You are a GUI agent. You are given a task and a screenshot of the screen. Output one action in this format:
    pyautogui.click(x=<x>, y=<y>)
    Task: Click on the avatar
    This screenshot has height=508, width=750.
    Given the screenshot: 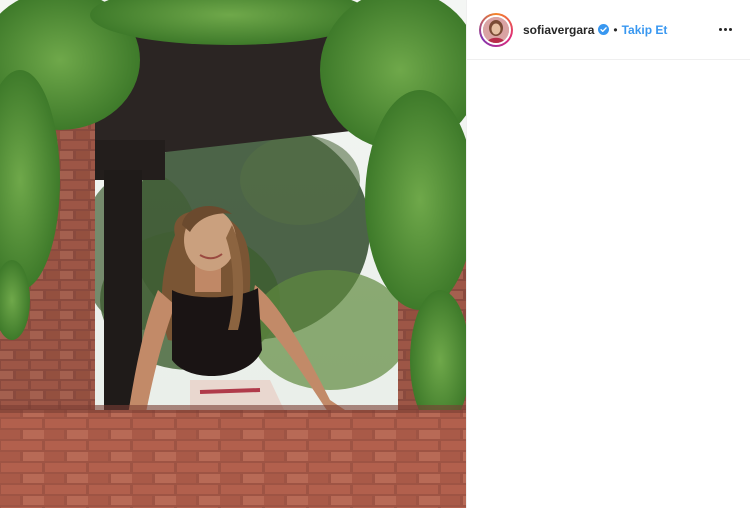 What is the action you would take?
    pyautogui.click(x=496, y=29)
    